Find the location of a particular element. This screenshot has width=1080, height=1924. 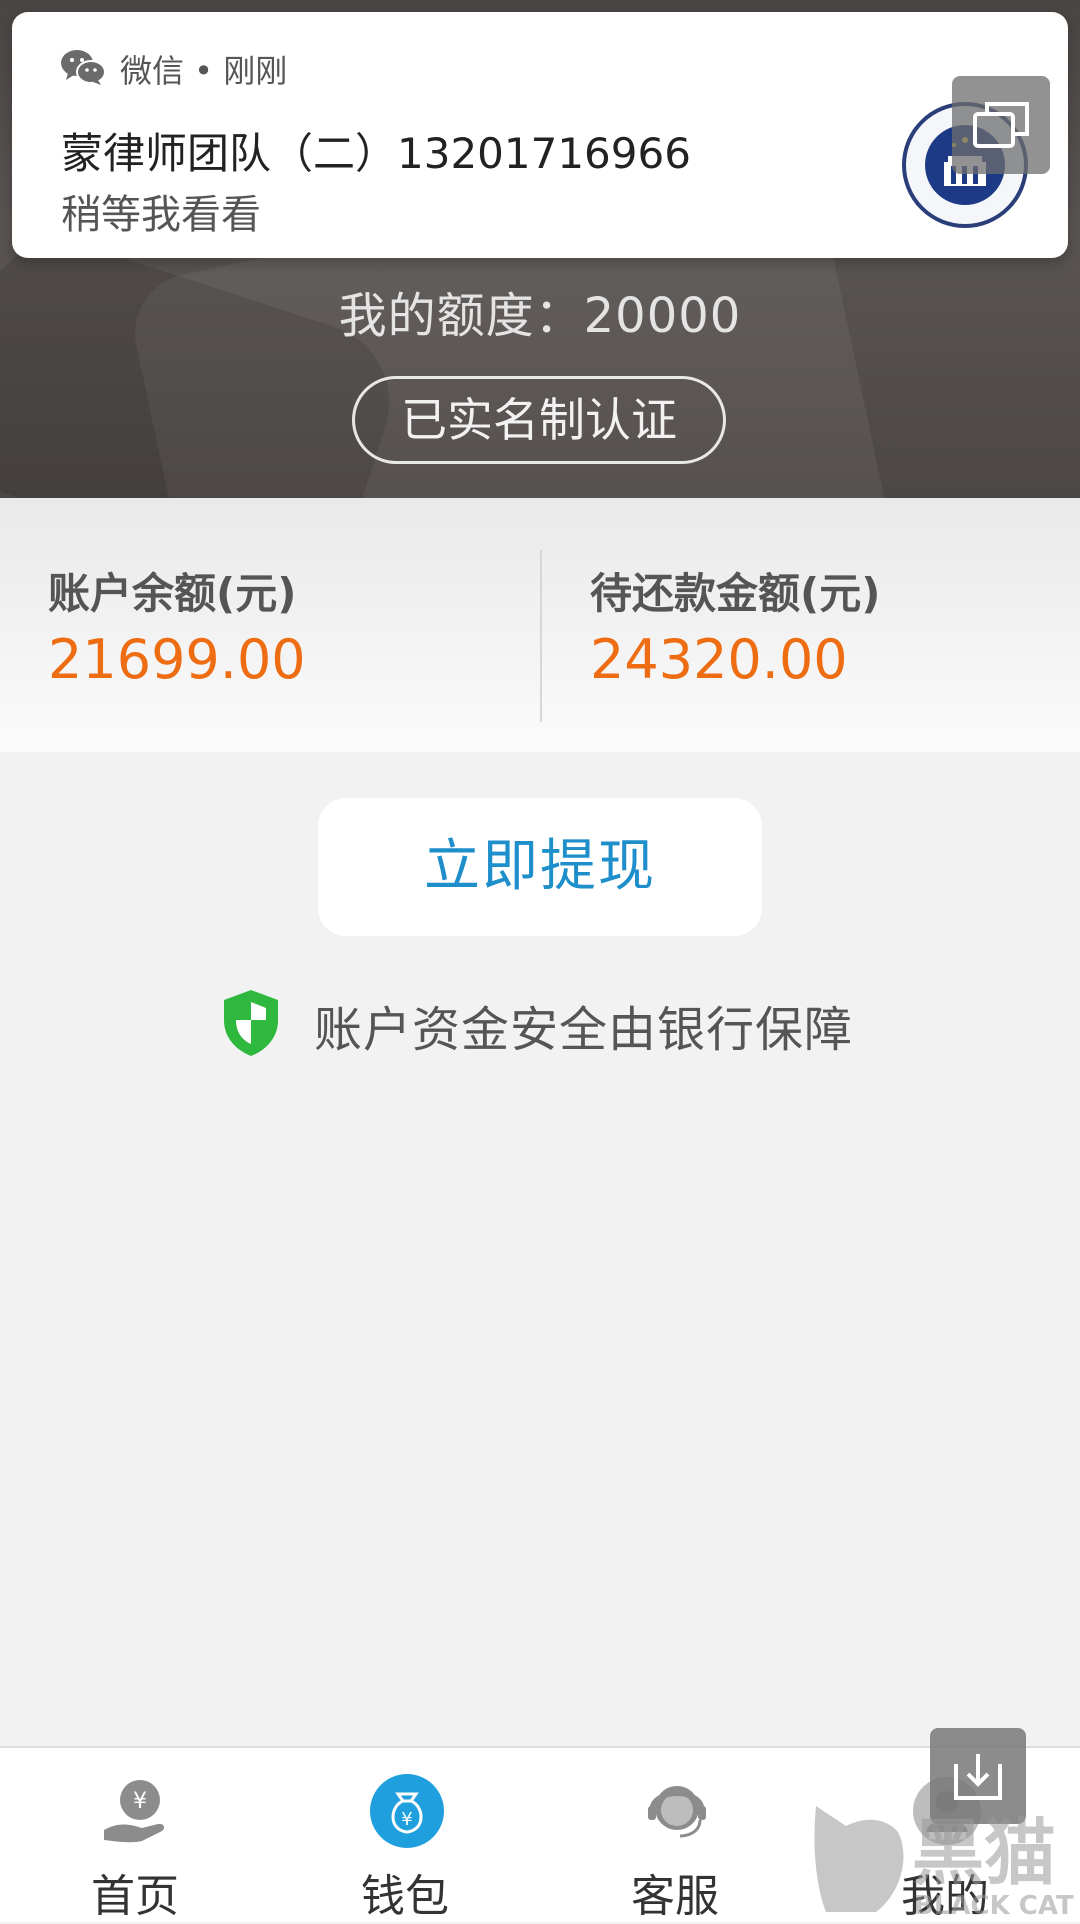

notification-message: 稍等我看看 is located at coordinates (161, 215).